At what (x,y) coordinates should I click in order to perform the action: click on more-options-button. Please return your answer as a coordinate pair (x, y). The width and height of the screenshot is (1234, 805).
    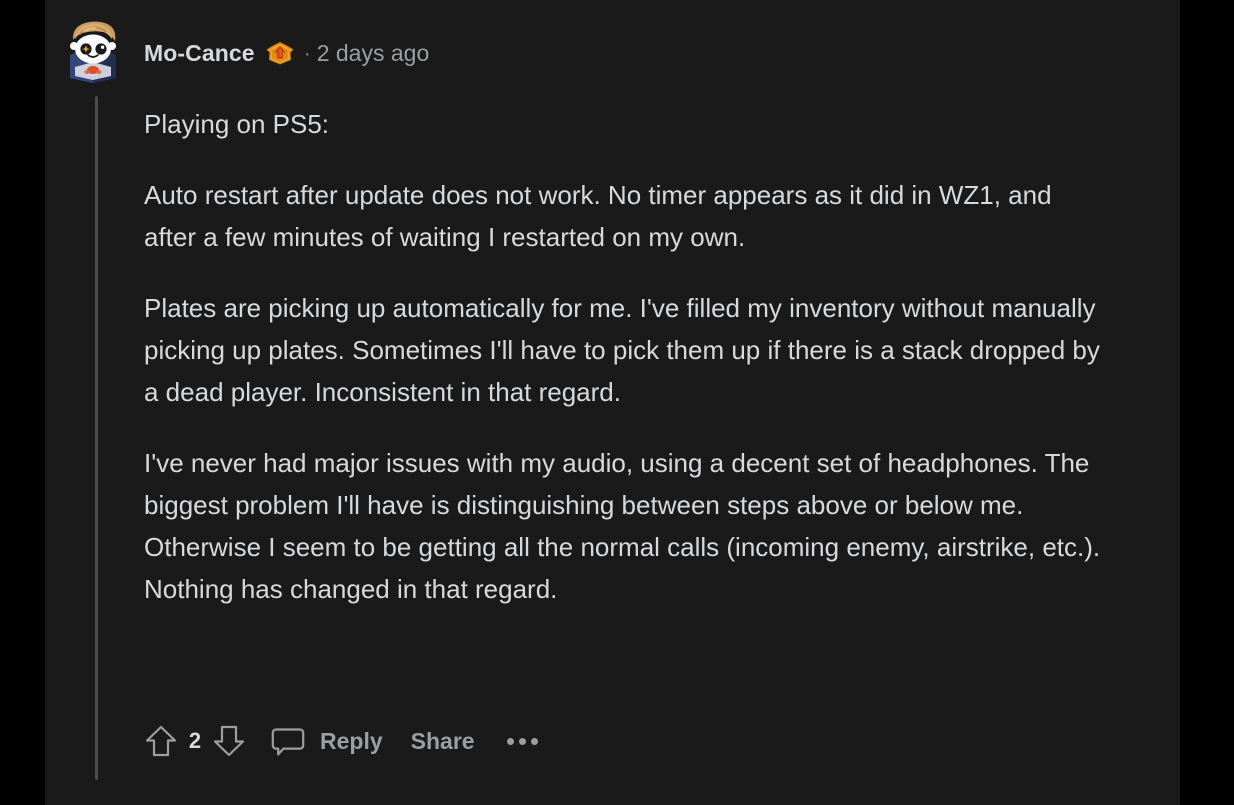
    Looking at the image, I should click on (522, 741).